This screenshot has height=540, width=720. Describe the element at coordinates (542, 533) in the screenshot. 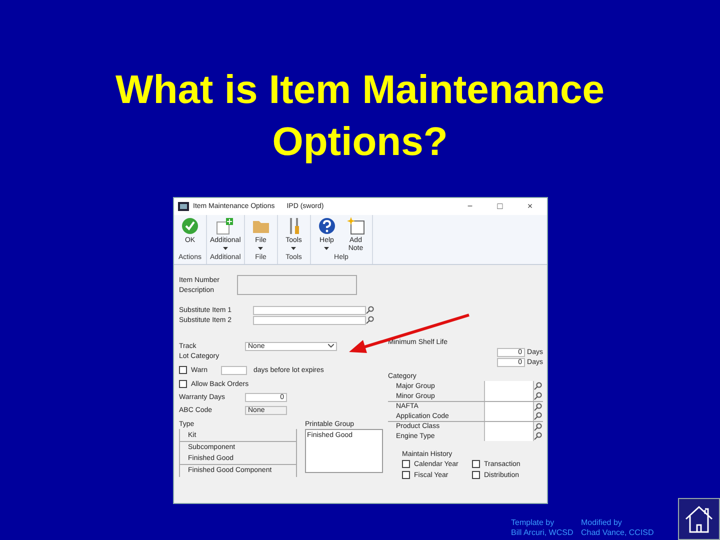

I see `credit-name: Bill Arcuri, WCSD` at that location.